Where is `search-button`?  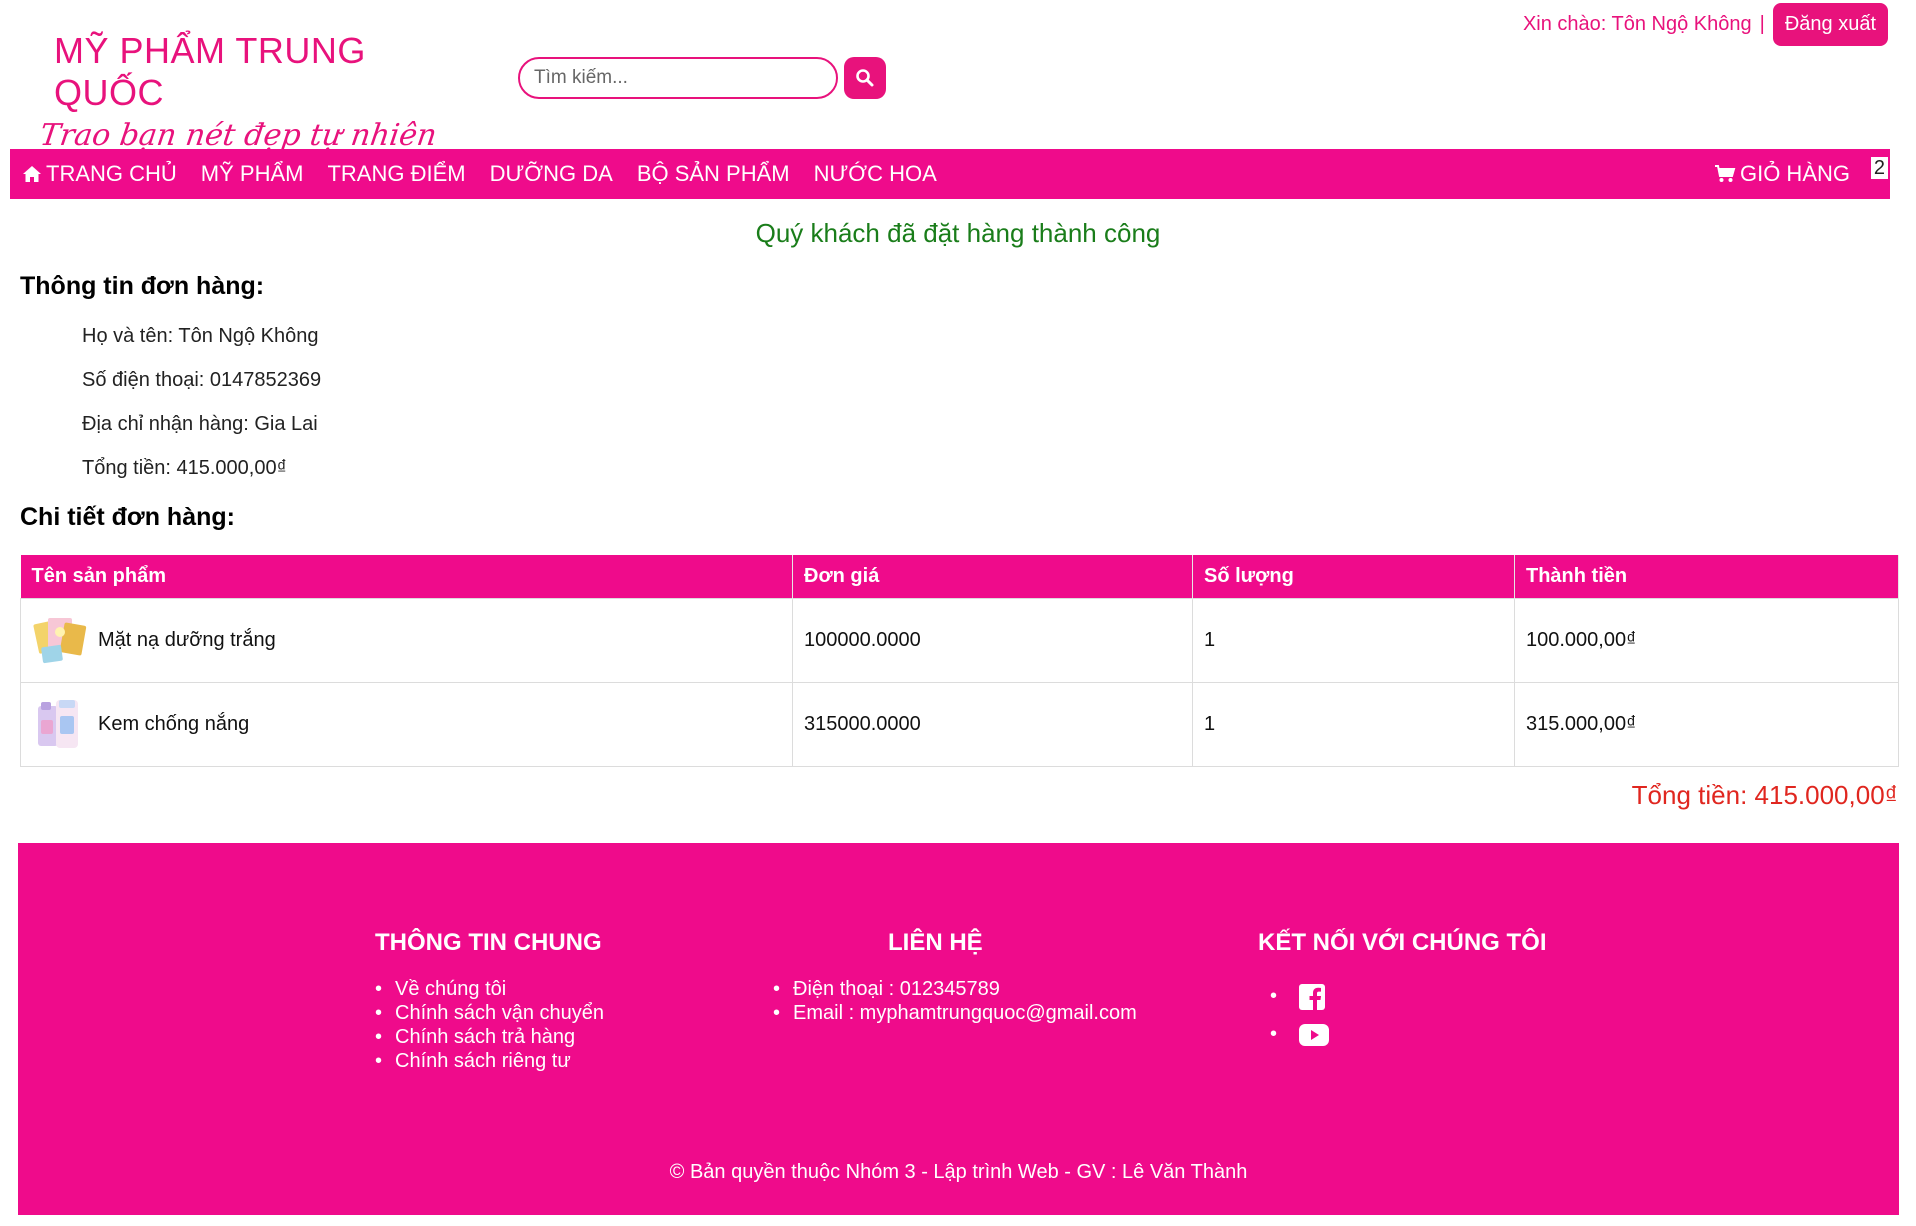
search-button is located at coordinates (865, 78).